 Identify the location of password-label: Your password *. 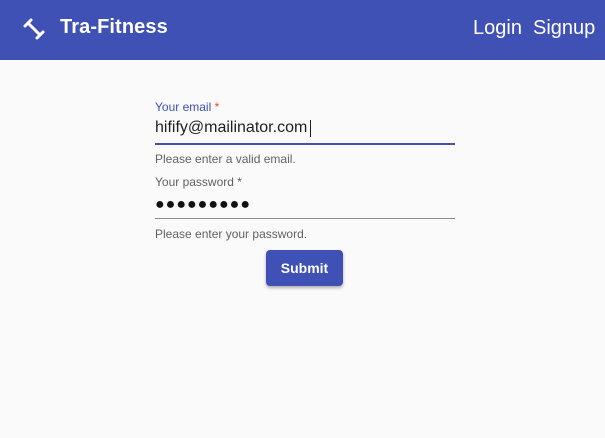
(198, 182).